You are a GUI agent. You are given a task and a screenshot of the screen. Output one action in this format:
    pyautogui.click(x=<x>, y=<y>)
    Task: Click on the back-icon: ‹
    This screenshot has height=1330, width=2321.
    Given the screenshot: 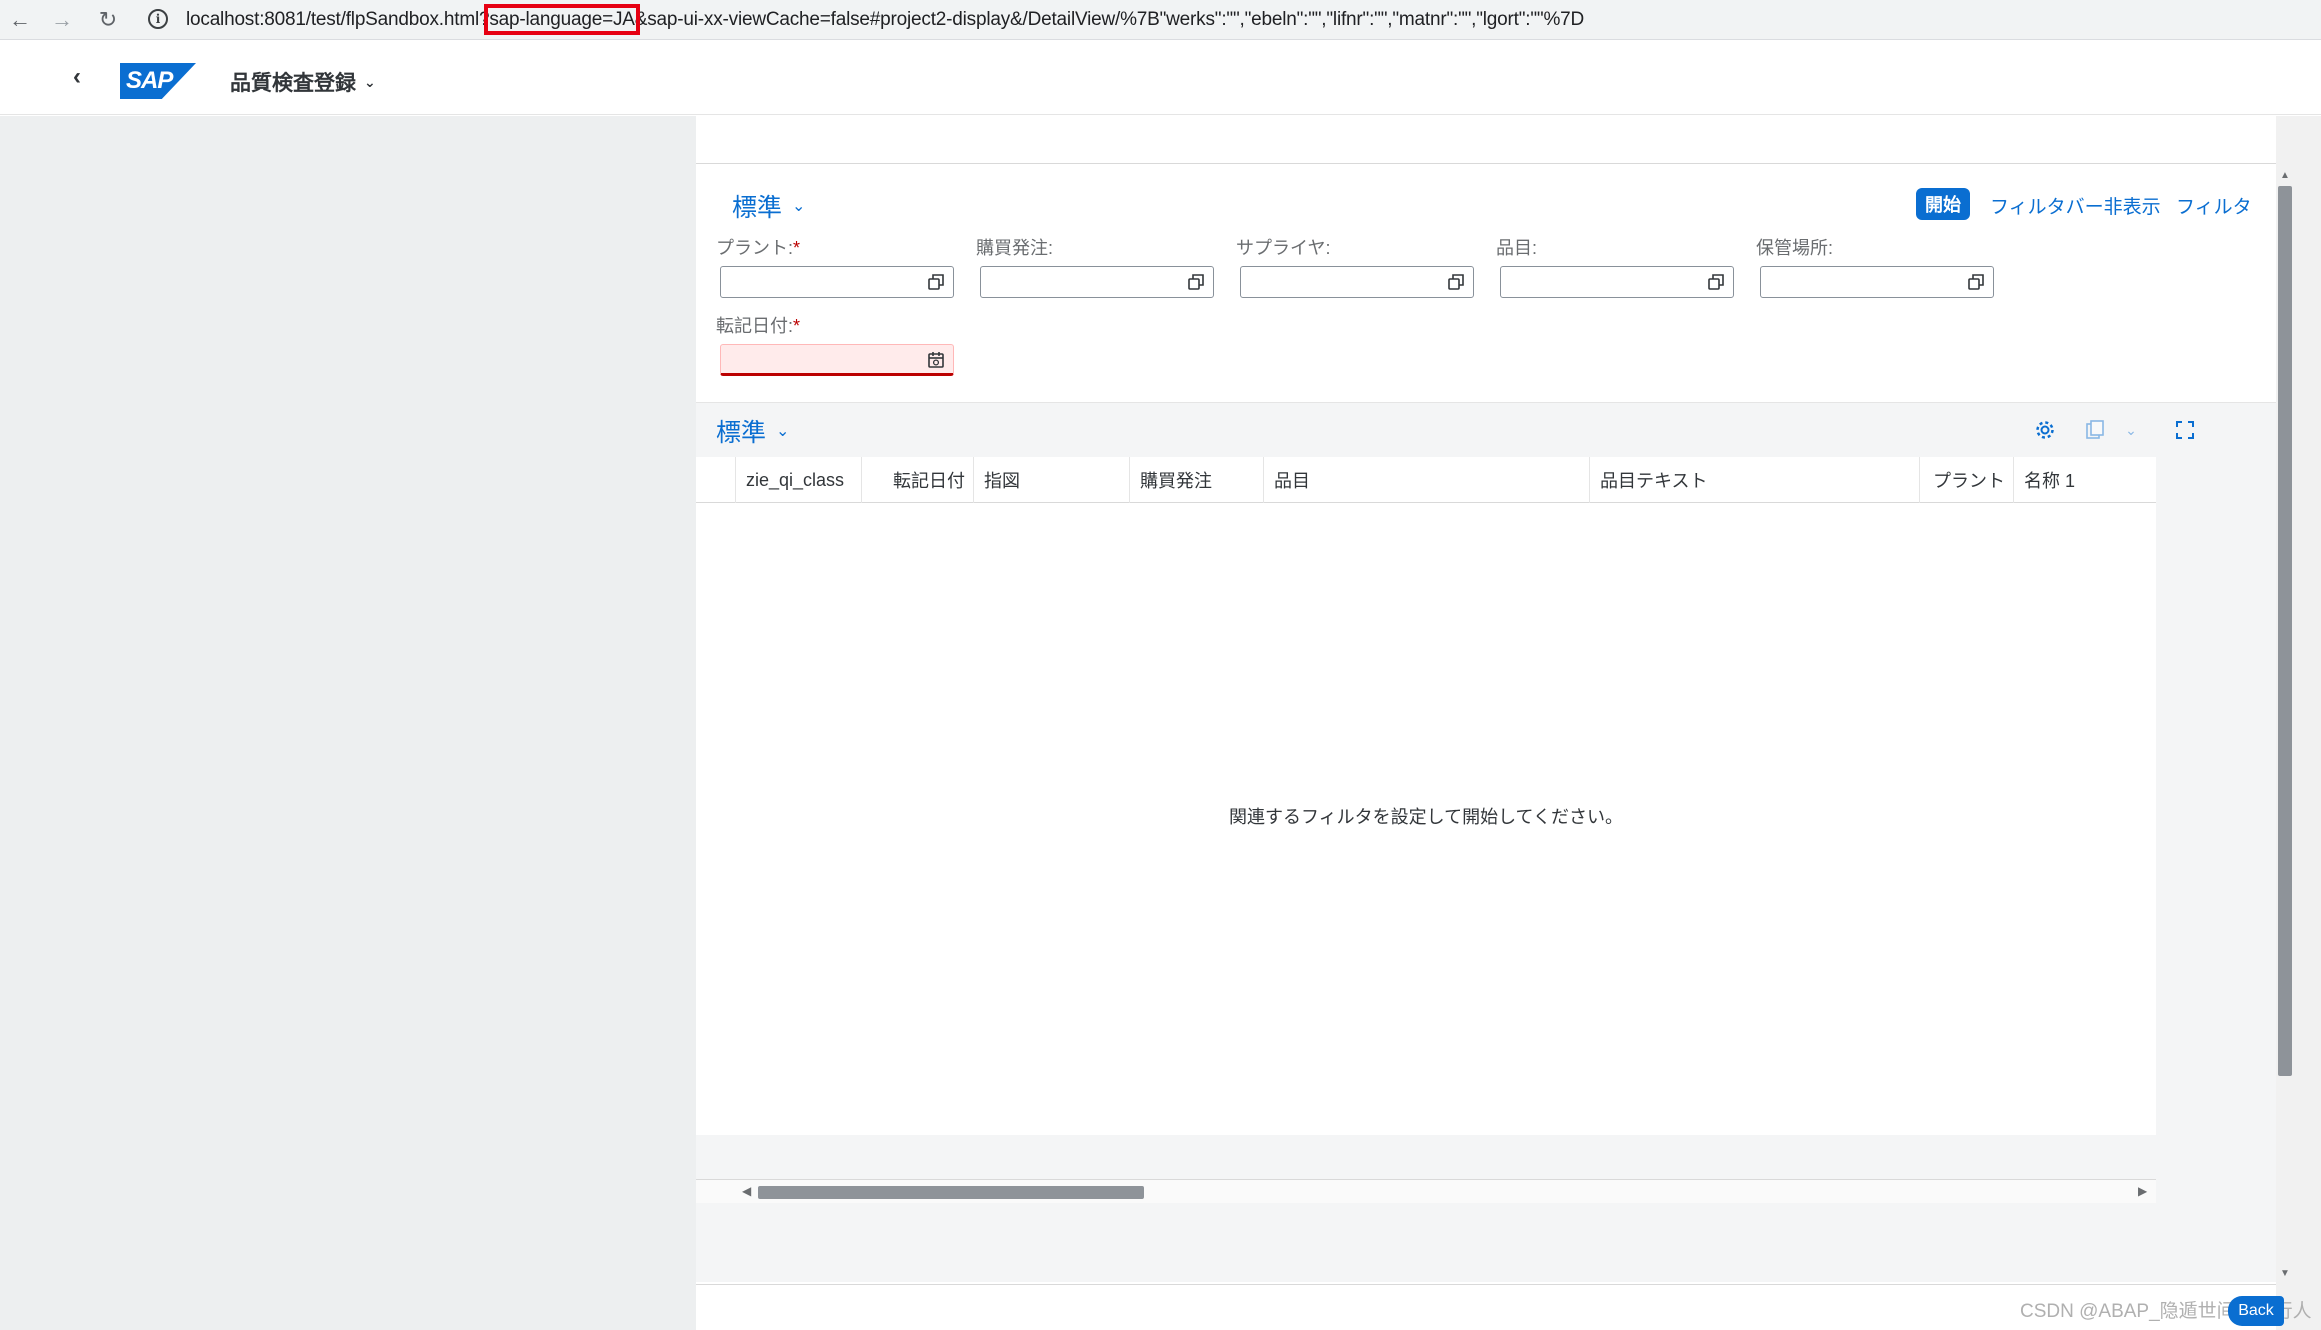 What is the action you would take?
    pyautogui.click(x=77, y=77)
    